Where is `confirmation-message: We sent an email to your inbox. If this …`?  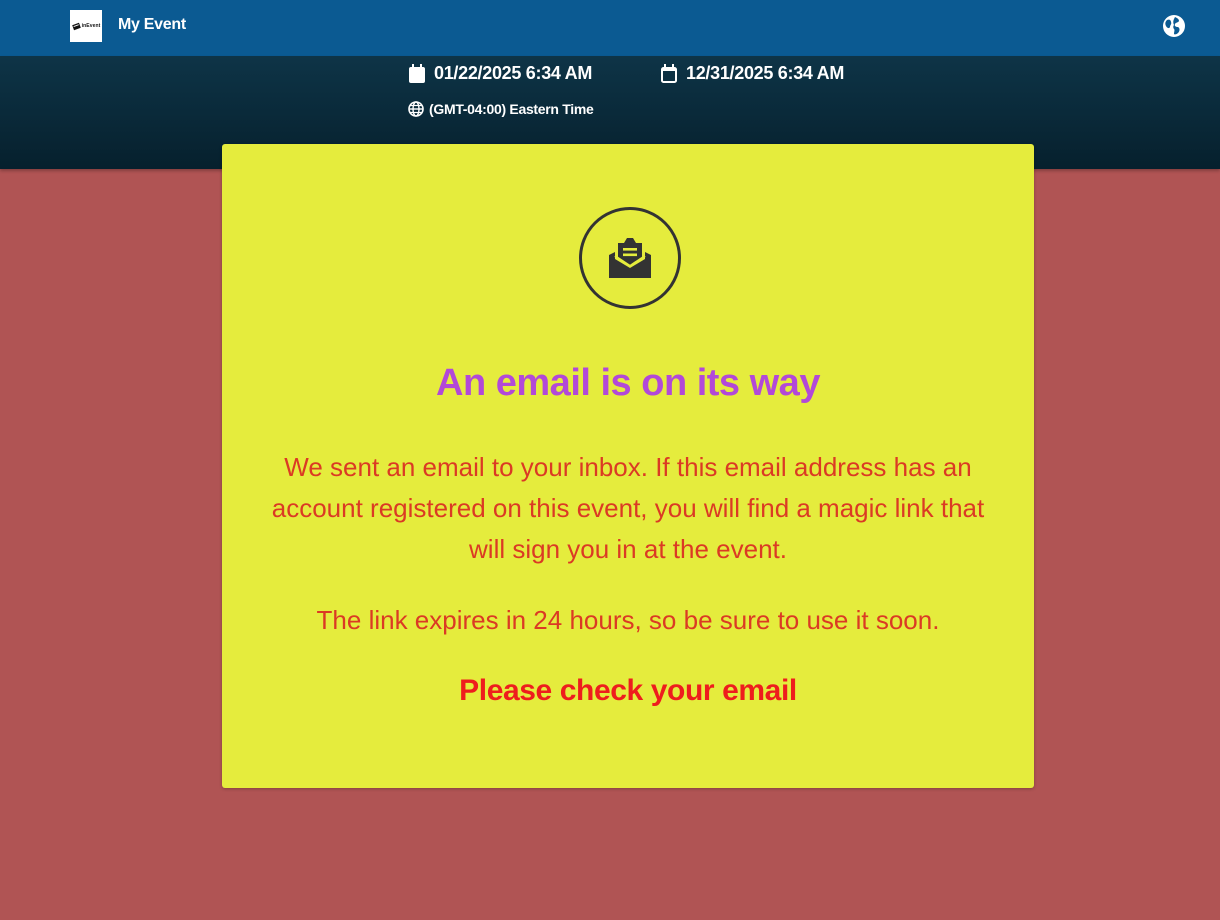
confirmation-message: We sent an email to your inbox. If this … is located at coordinates (628, 508).